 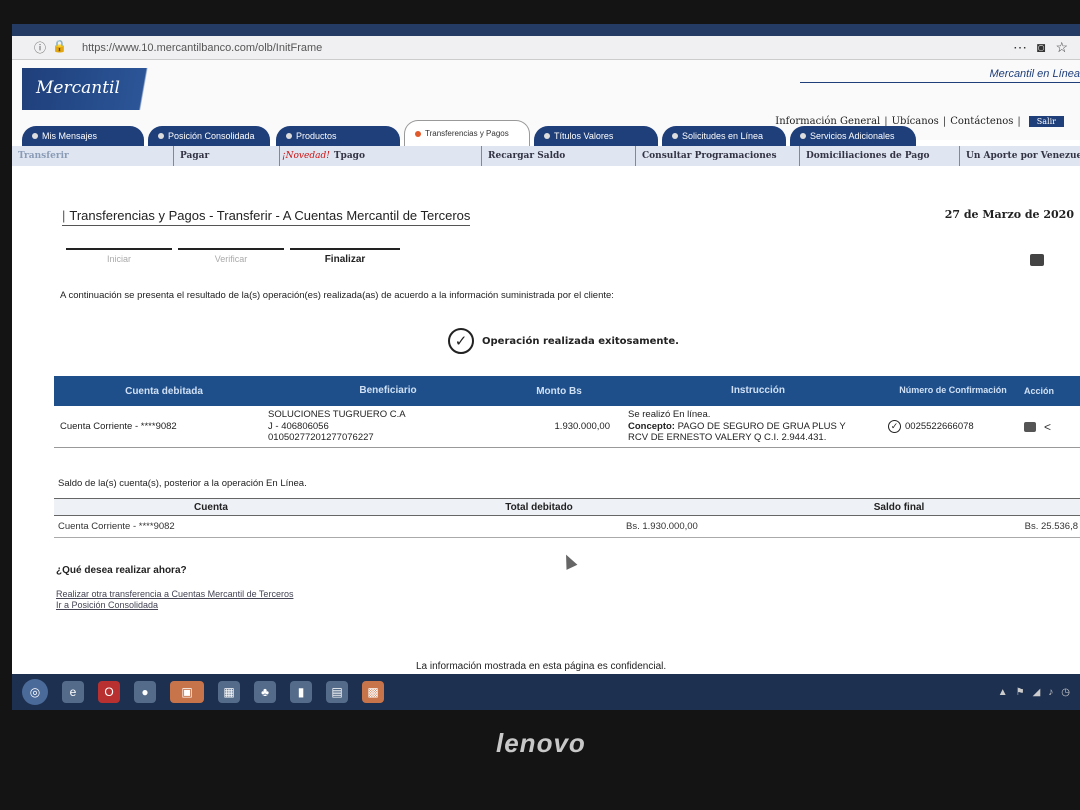 I want to click on tab-transferencias-y-pagos: Transferencias y Pagos, so click(x=467, y=133).